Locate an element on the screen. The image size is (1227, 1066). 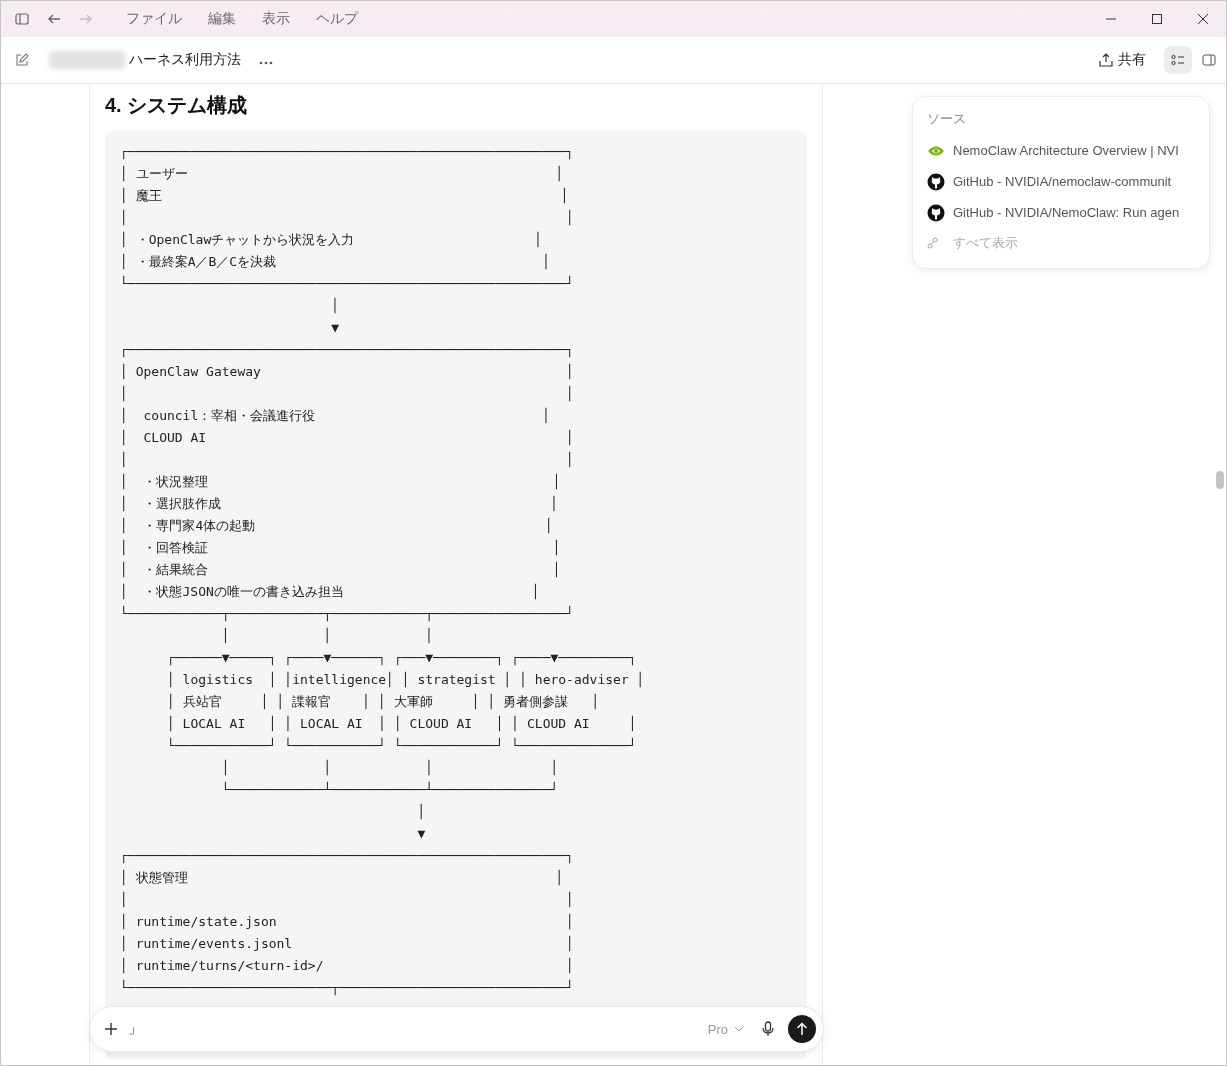
microphone-button is located at coordinates (768, 1029).